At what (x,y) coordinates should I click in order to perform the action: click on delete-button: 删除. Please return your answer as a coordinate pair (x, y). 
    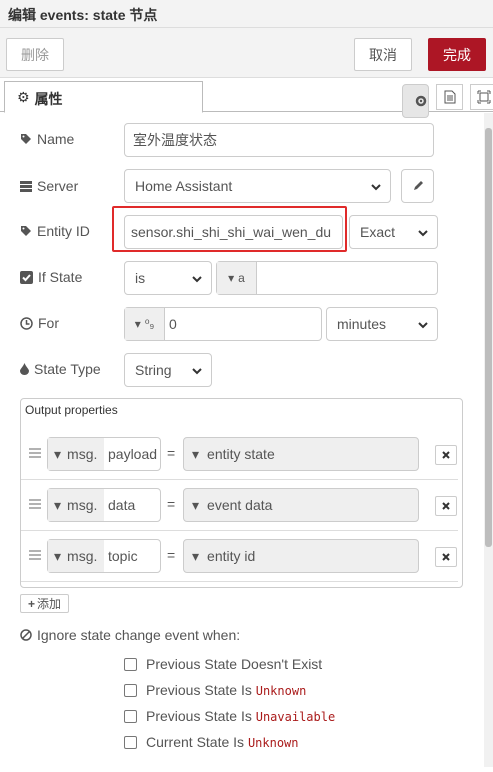
    Looking at the image, I should click on (35, 54).